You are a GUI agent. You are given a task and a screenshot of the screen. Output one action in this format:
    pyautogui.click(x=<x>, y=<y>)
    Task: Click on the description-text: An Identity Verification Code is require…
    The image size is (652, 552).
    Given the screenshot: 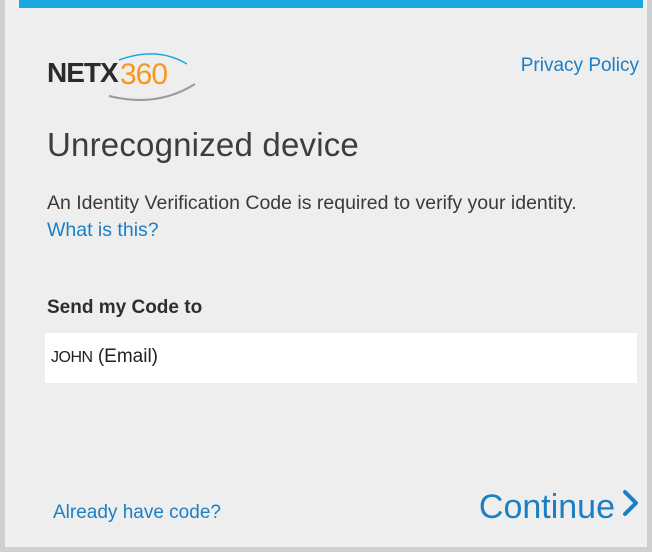 What is the action you would take?
    pyautogui.click(x=312, y=203)
    